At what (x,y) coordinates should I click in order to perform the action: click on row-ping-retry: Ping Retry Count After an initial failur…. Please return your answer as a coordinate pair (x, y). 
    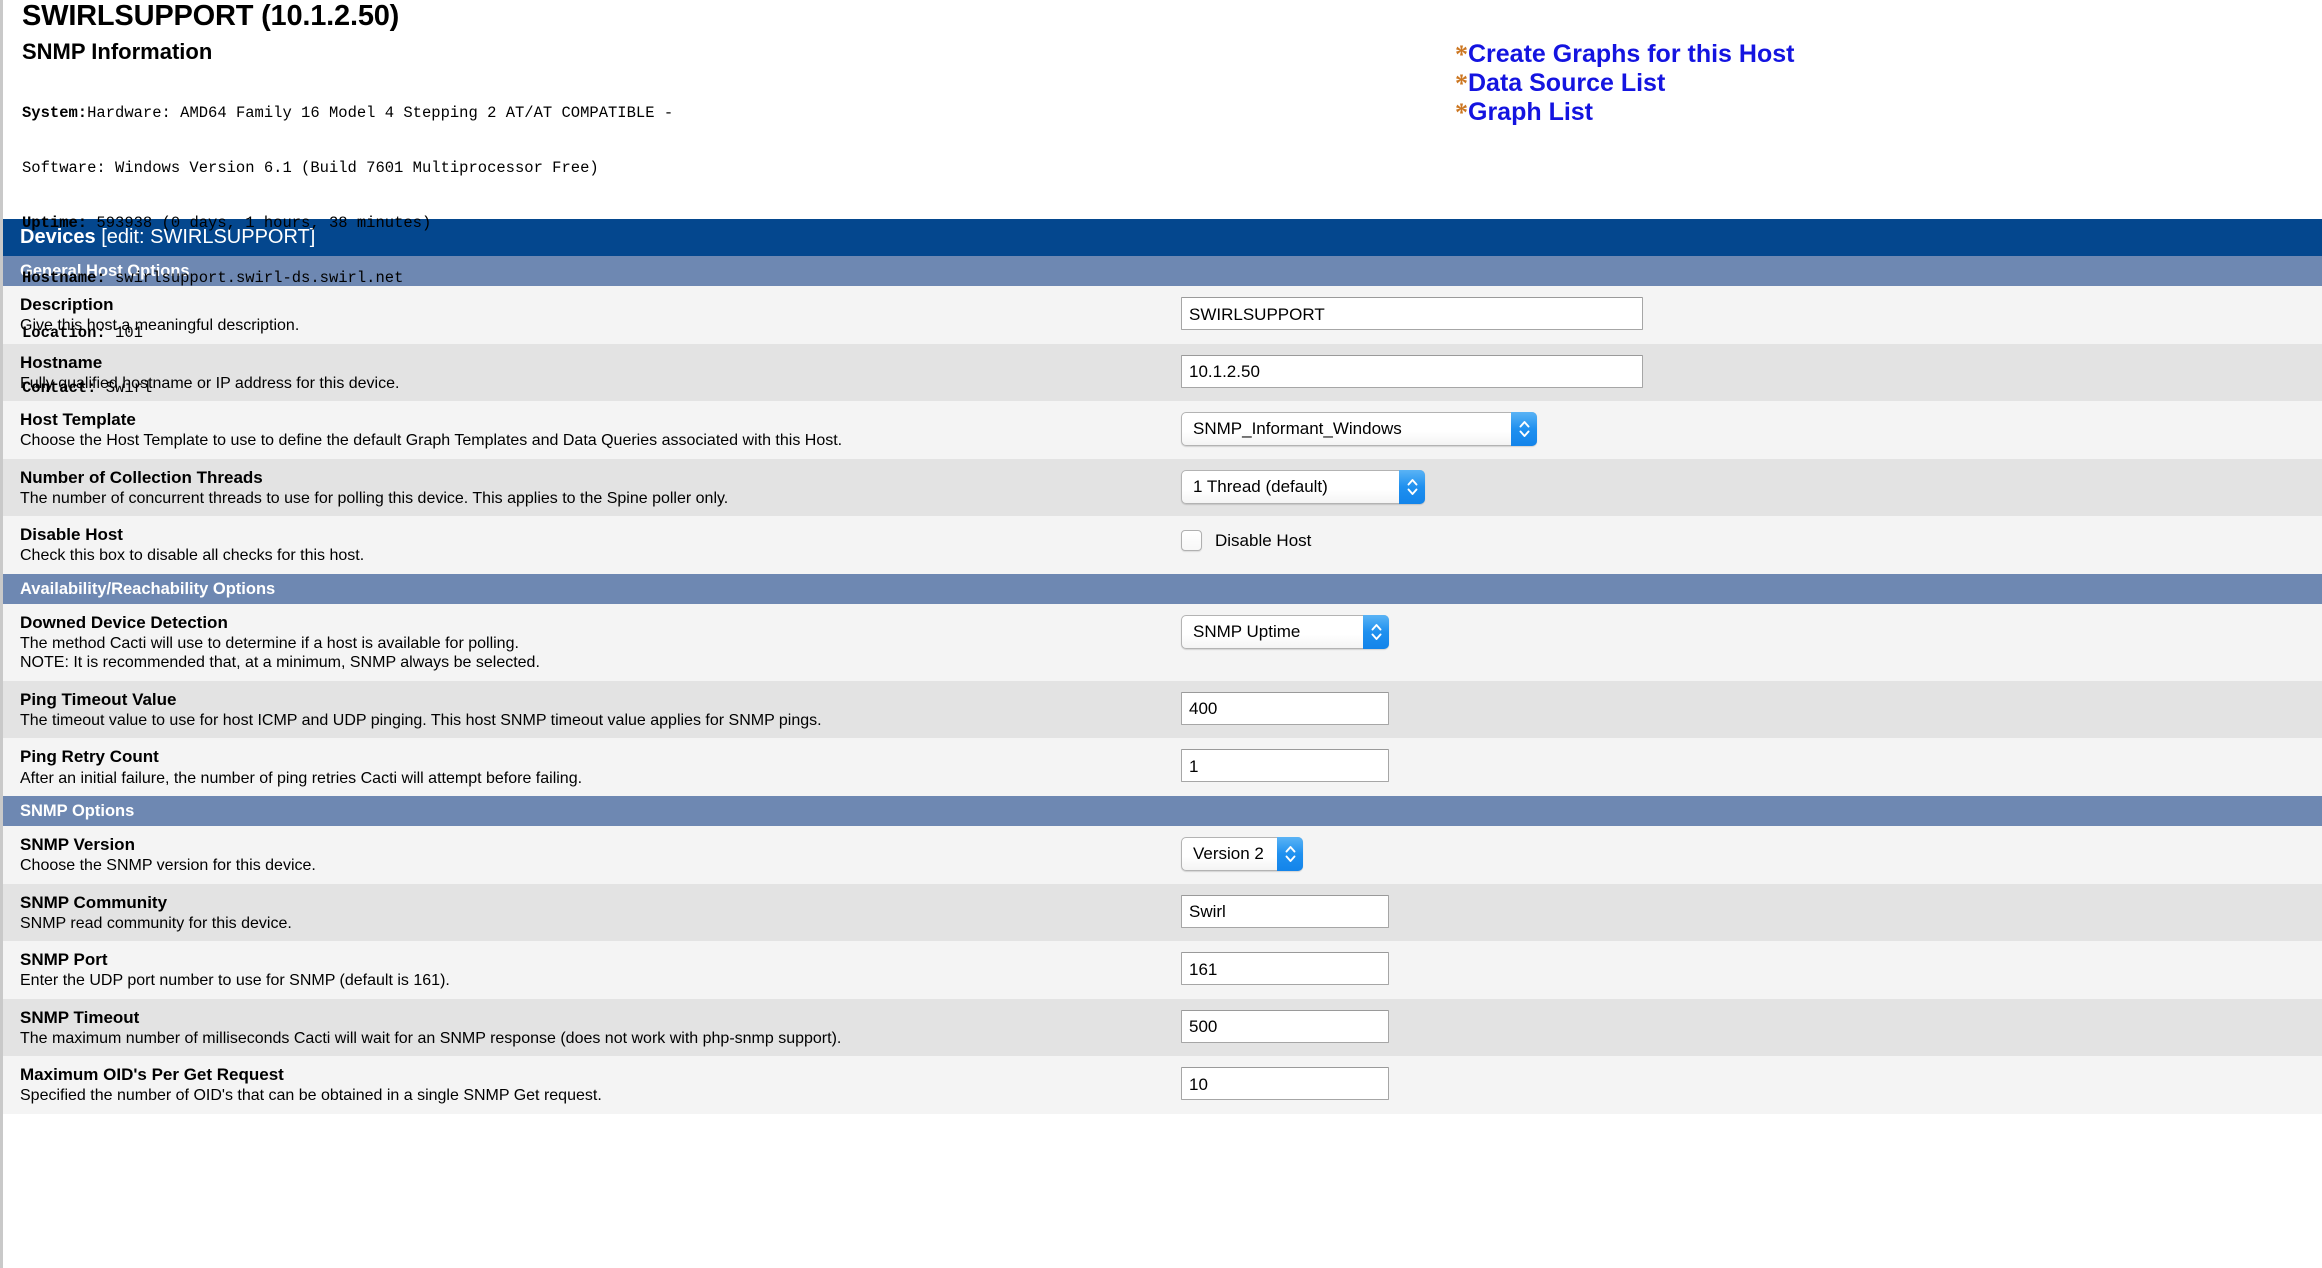
    Looking at the image, I should click on (1162, 767).